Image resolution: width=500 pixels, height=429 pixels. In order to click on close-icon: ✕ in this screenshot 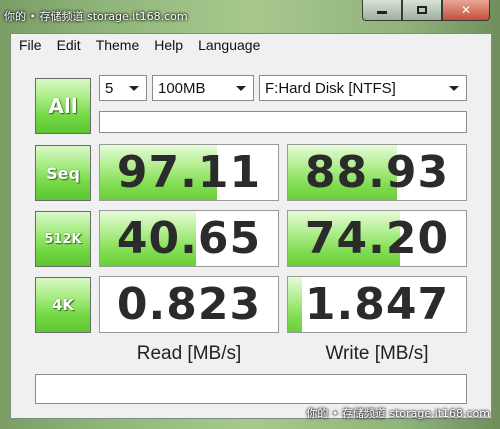, I will do `click(466, 10)`.